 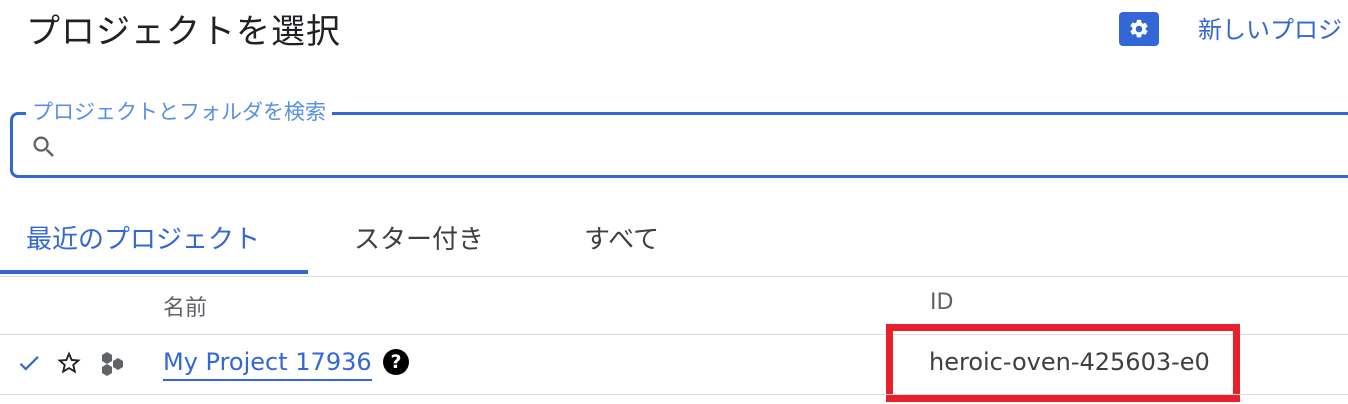 What do you see at coordinates (396, 362) in the screenshot?
I see `help-icon: ?` at bounding box center [396, 362].